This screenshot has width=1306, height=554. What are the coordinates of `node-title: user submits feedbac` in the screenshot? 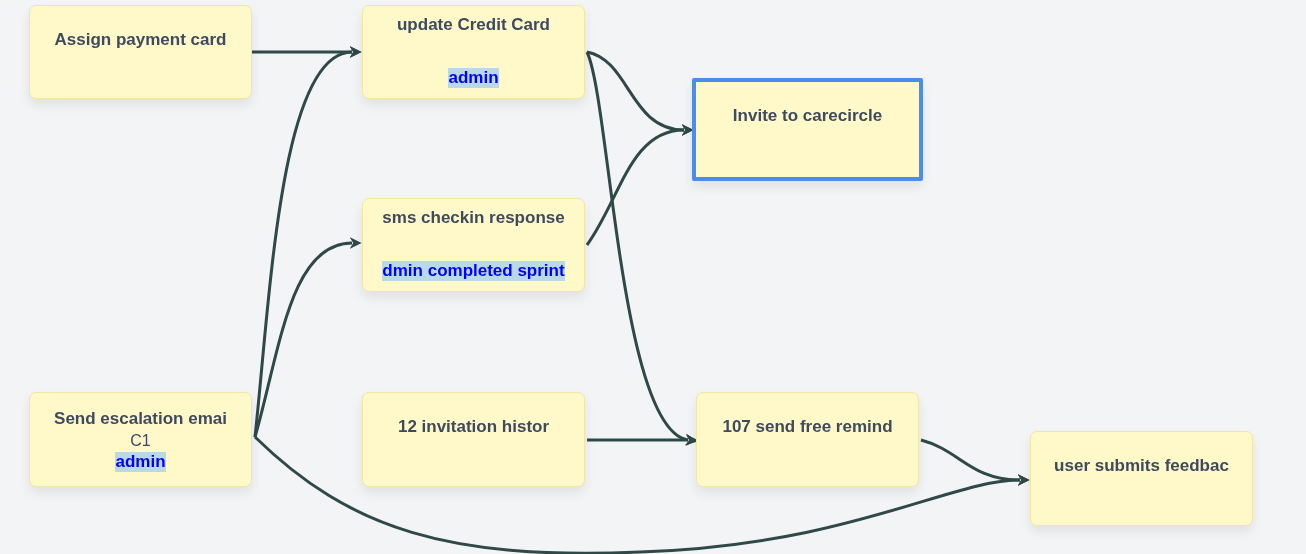 It's located at (1141, 466).